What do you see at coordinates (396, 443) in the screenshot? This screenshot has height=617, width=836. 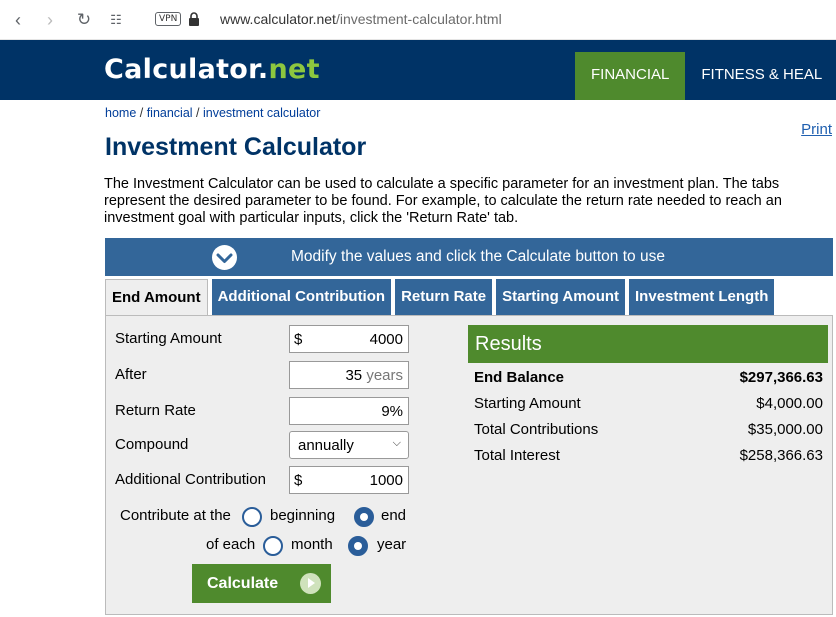 I see `chevron-down-icon: ⌵` at bounding box center [396, 443].